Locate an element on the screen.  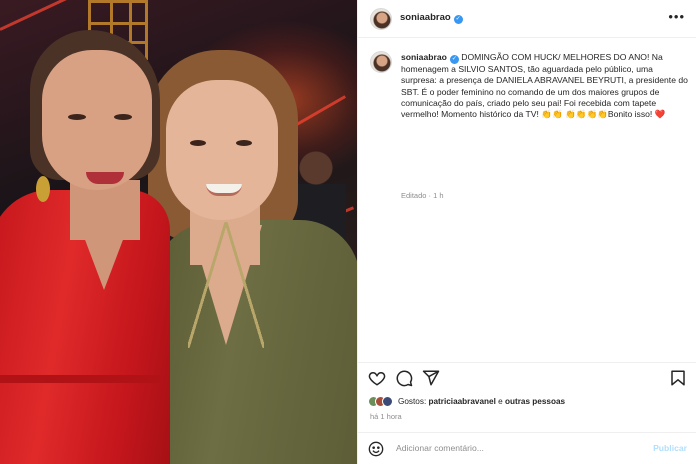
likes-prefix: Gostos: is located at coordinates (412, 401).